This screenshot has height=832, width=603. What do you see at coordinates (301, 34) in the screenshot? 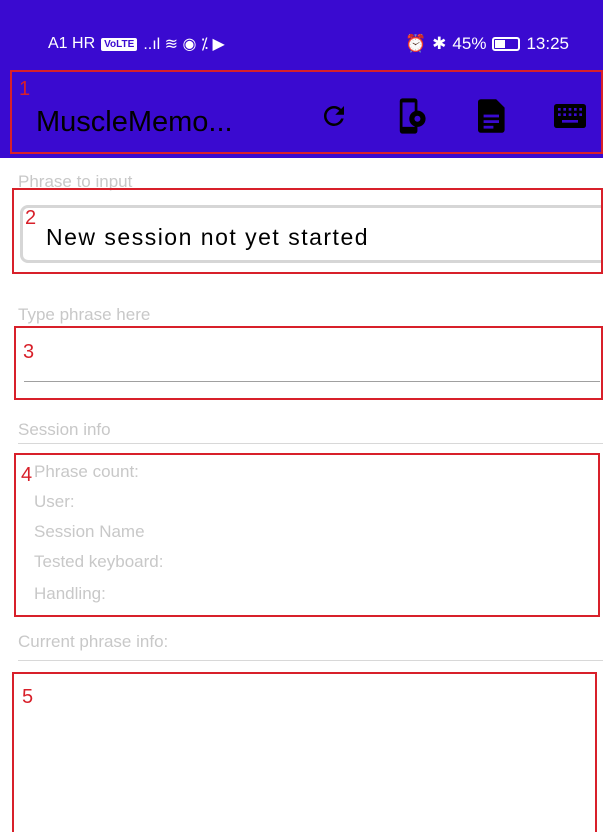
I see `status-bar: A1 HR VoLTE ..ıl ≋ ◉ ⁒ ▶ ⏰ ✱ 45% 13:25` at bounding box center [301, 34].